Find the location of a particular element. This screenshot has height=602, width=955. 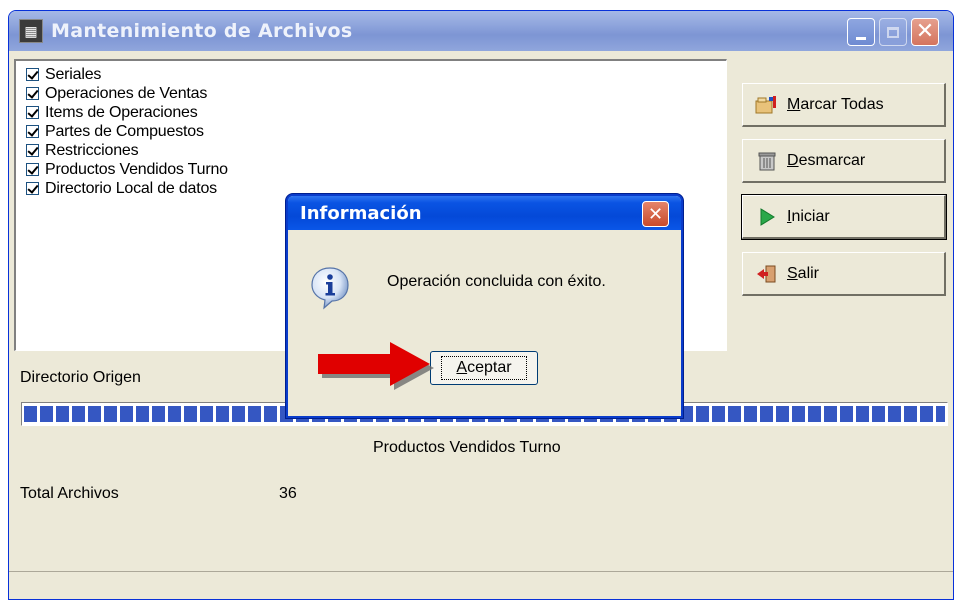

list-item-label: Items de Operaciones is located at coordinates (121, 112).